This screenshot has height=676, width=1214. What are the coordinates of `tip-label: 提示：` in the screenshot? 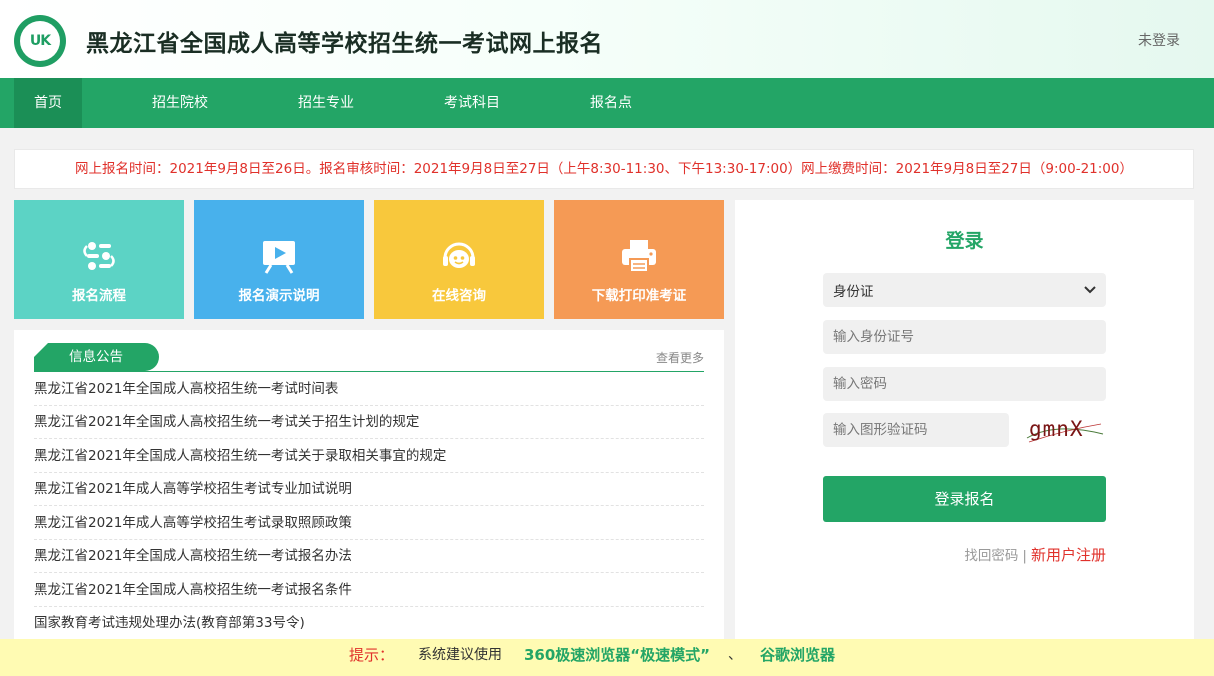 It's located at (372, 655).